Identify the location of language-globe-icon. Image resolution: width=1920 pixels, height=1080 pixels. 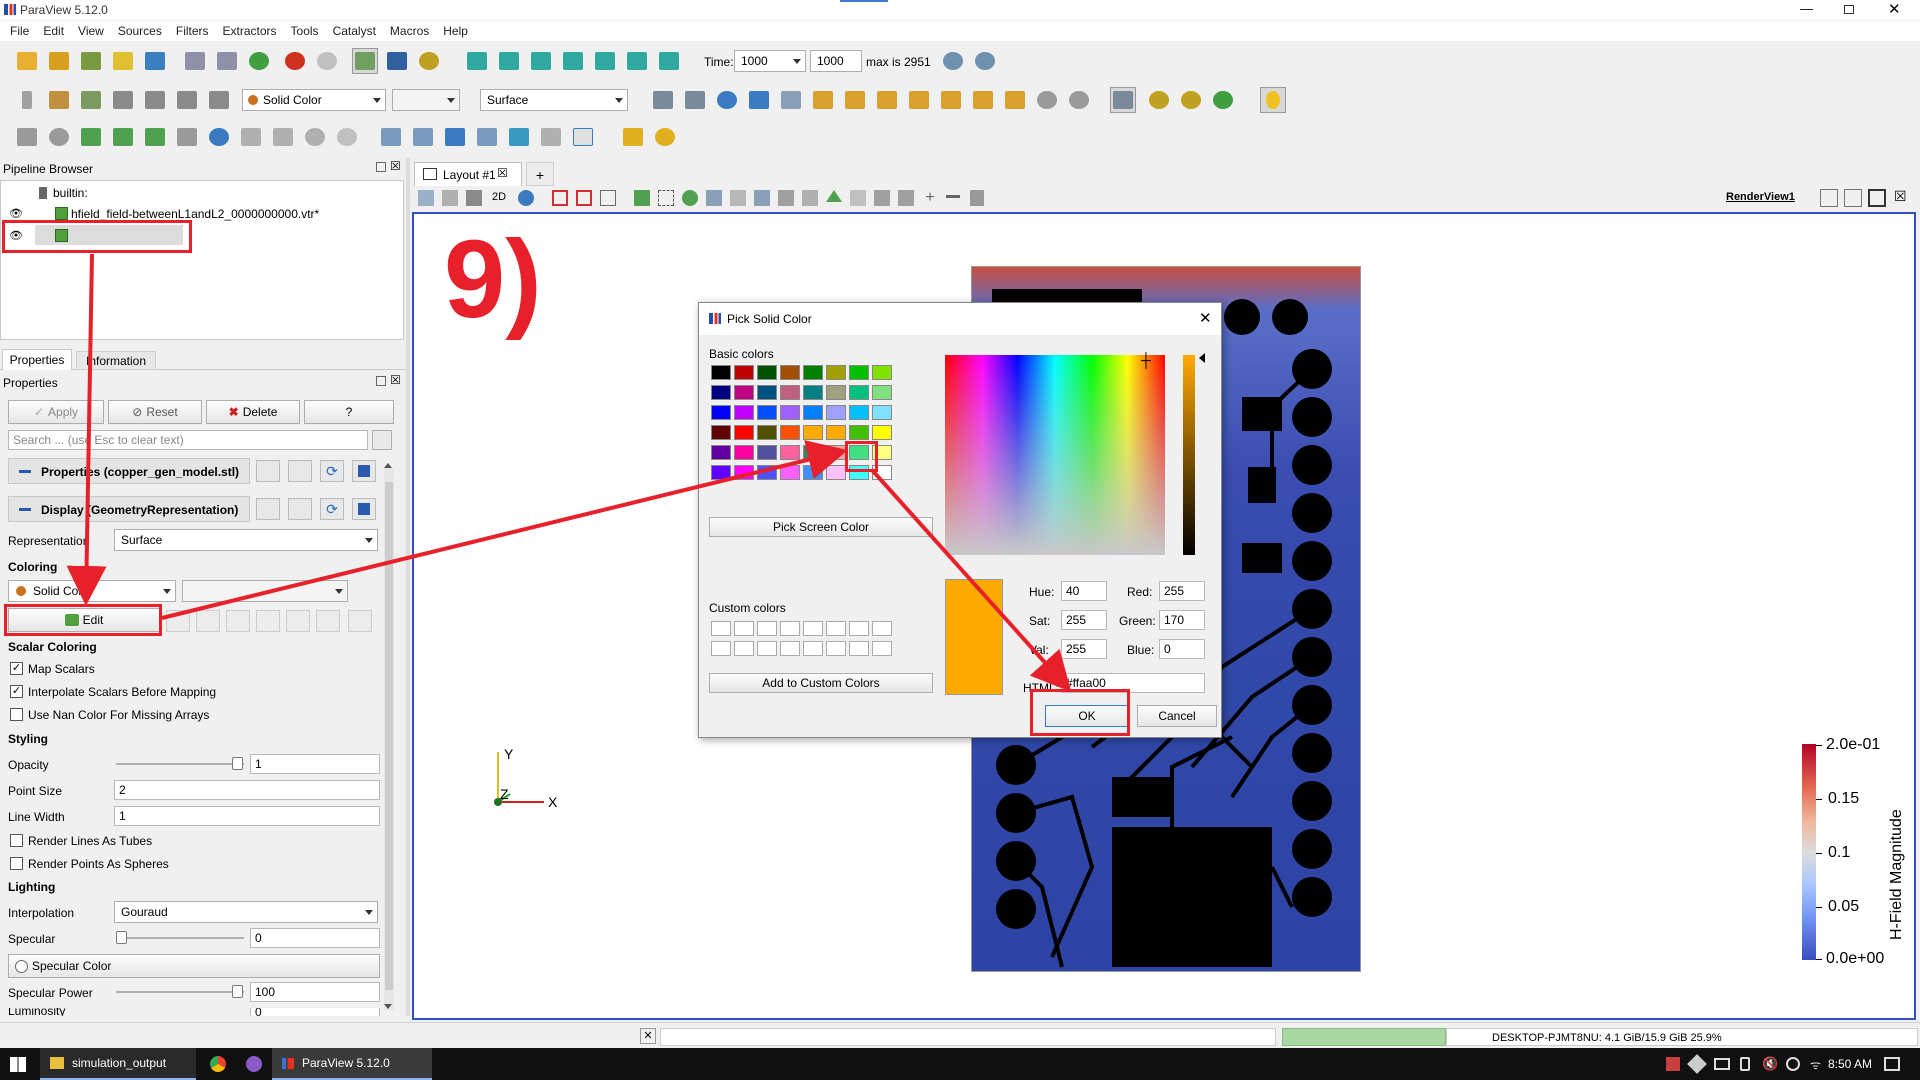
(1793, 1064).